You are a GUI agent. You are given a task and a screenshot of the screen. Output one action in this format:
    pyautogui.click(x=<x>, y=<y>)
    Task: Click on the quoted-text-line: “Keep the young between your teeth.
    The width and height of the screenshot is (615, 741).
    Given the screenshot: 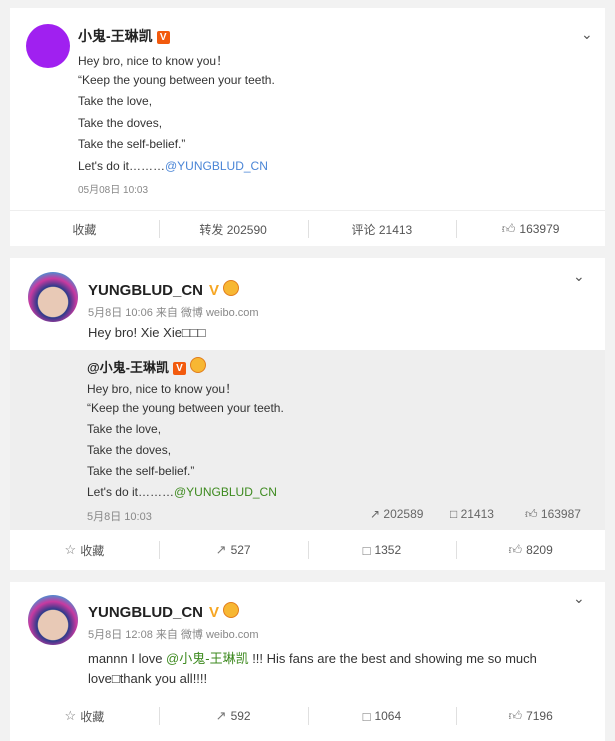 What is the action you would take?
    pyautogui.click(x=185, y=408)
    